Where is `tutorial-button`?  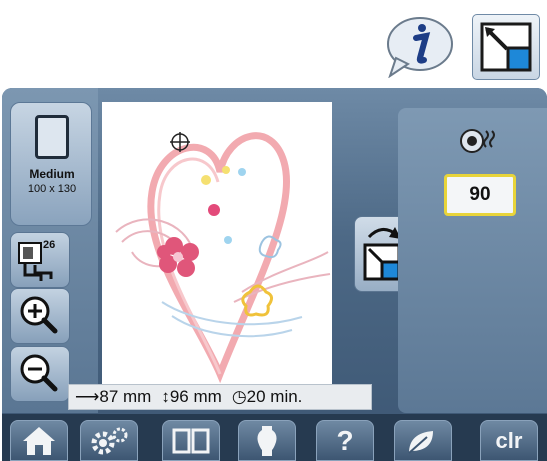 tutorial-button is located at coordinates (191, 440).